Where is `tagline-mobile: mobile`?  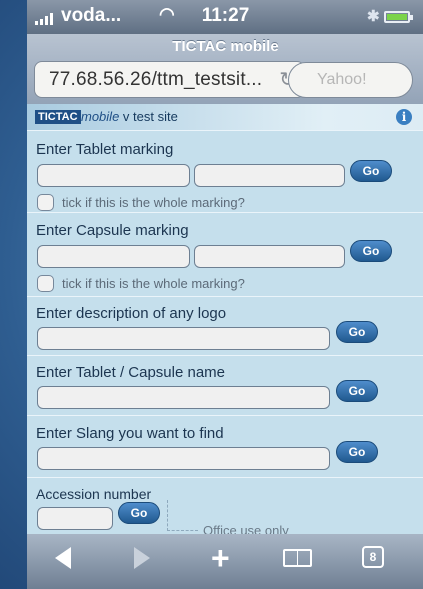
tagline-mobile: mobile is located at coordinates (100, 116).